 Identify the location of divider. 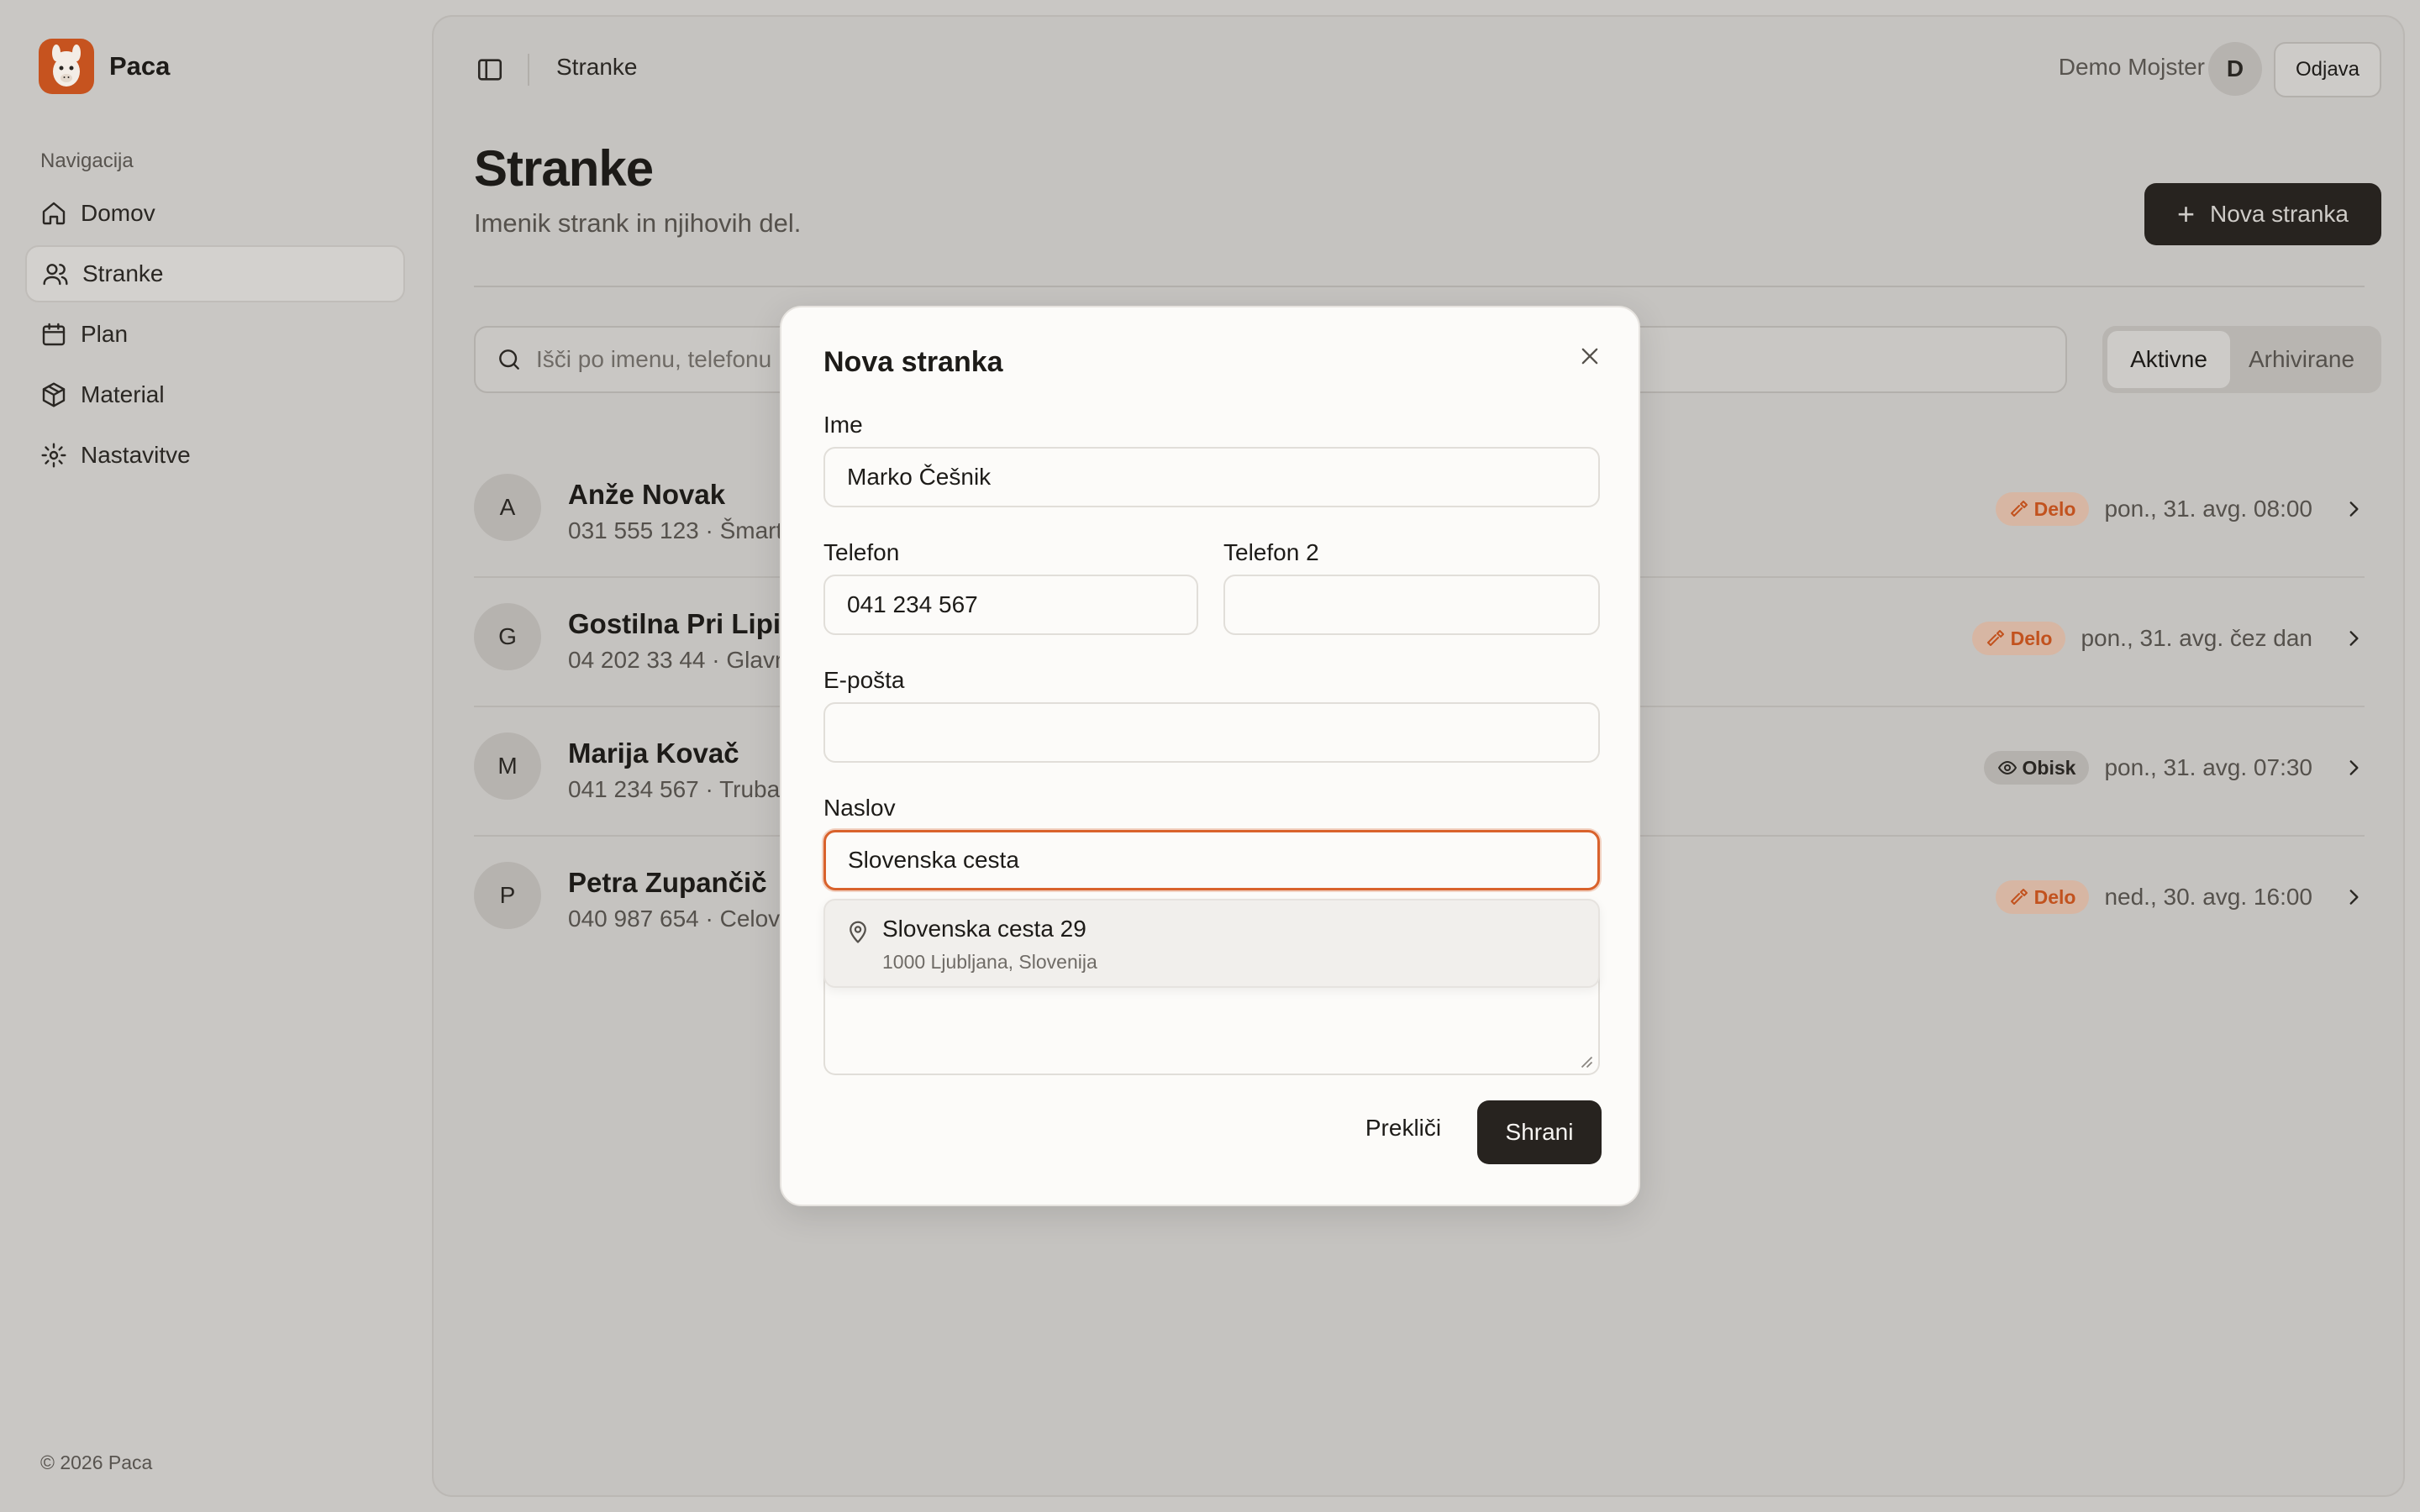
(1419, 286).